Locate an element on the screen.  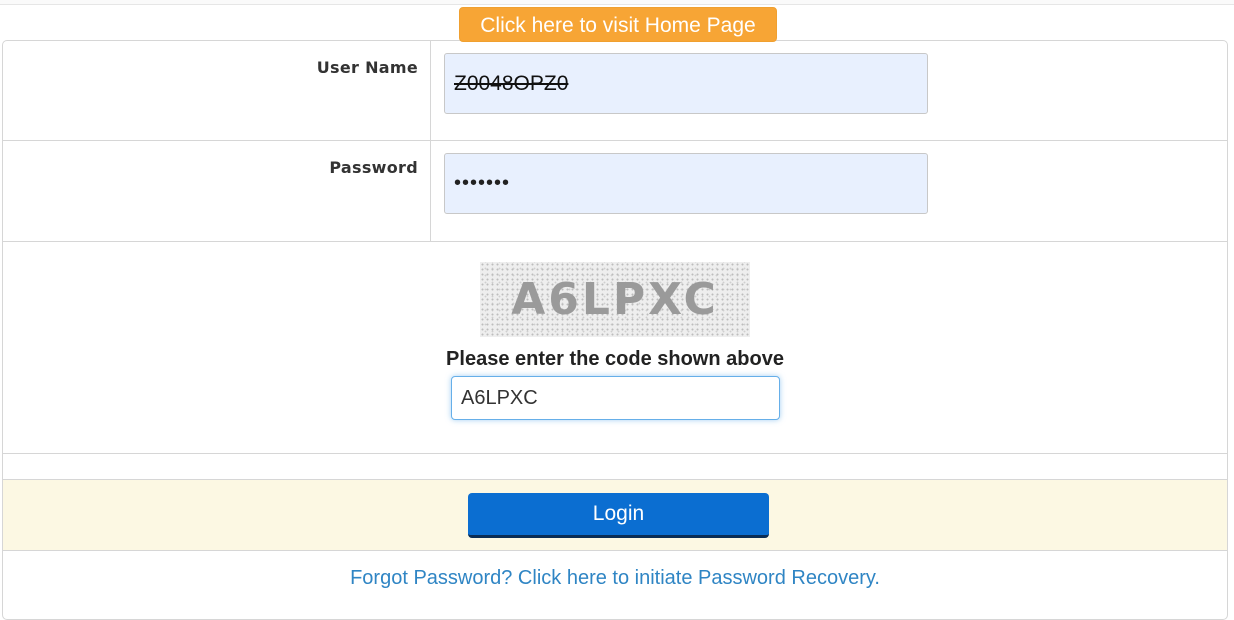
captcha-image-text: A6LPXC is located at coordinates (615, 299).